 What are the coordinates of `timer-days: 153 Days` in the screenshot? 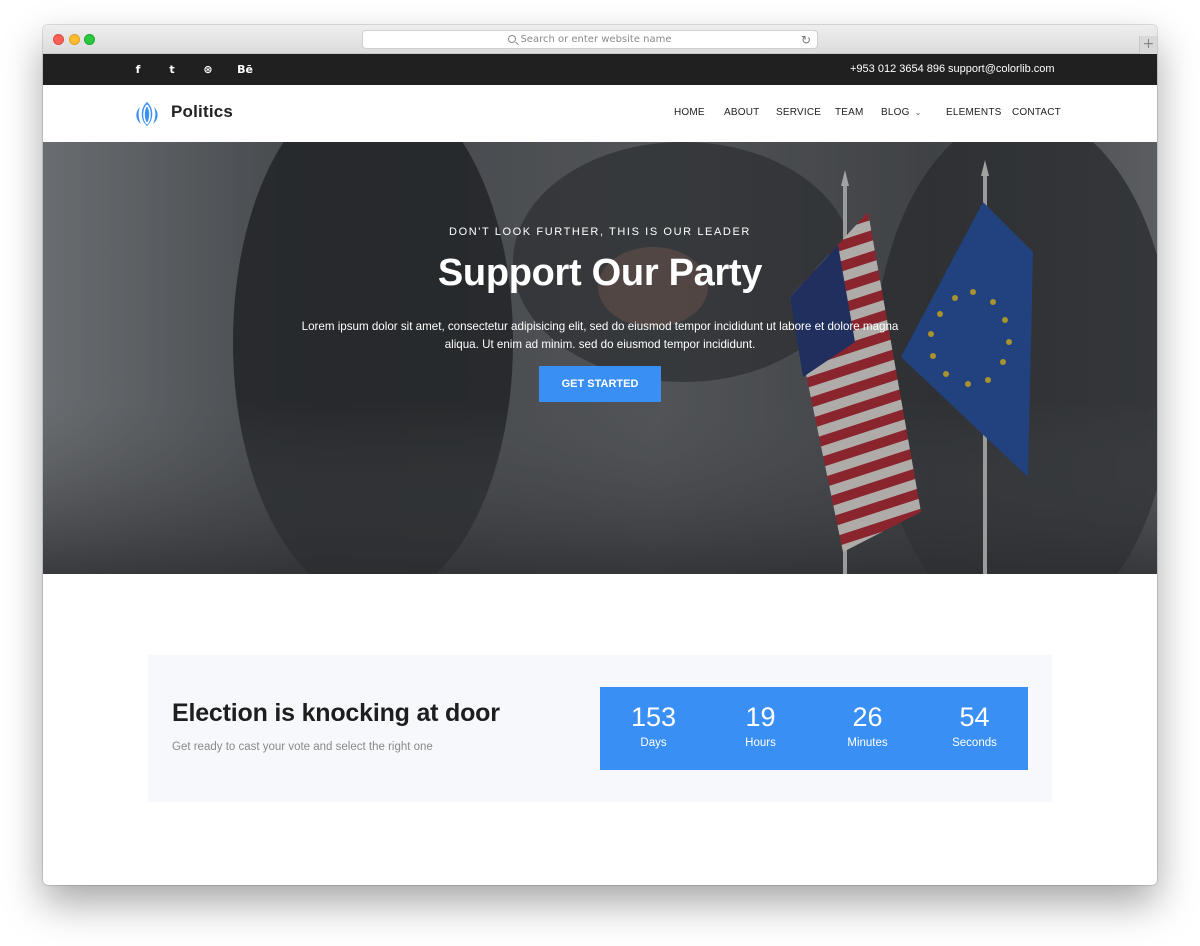 It's located at (653, 728).